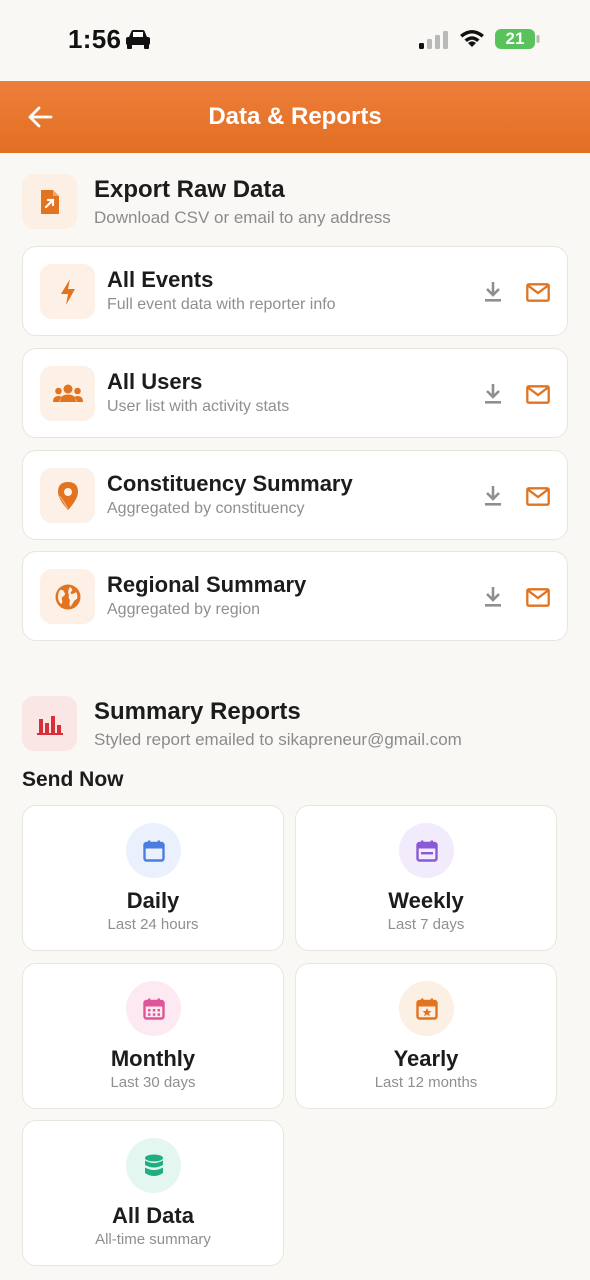 The height and width of the screenshot is (1280, 590). What do you see at coordinates (153, 1215) in the screenshot?
I see `report-title: All Data` at bounding box center [153, 1215].